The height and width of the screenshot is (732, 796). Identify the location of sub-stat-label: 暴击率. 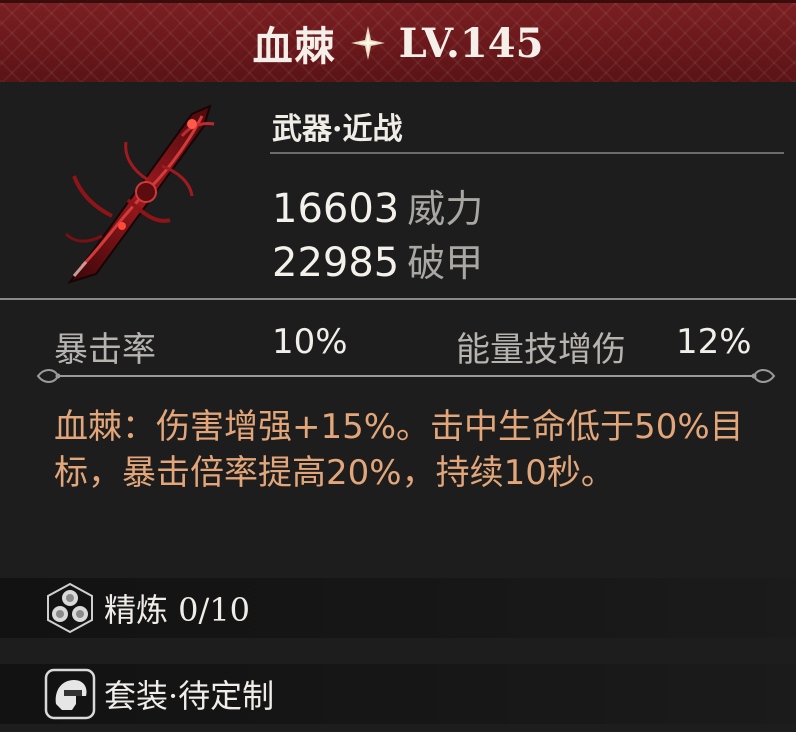
(105, 350).